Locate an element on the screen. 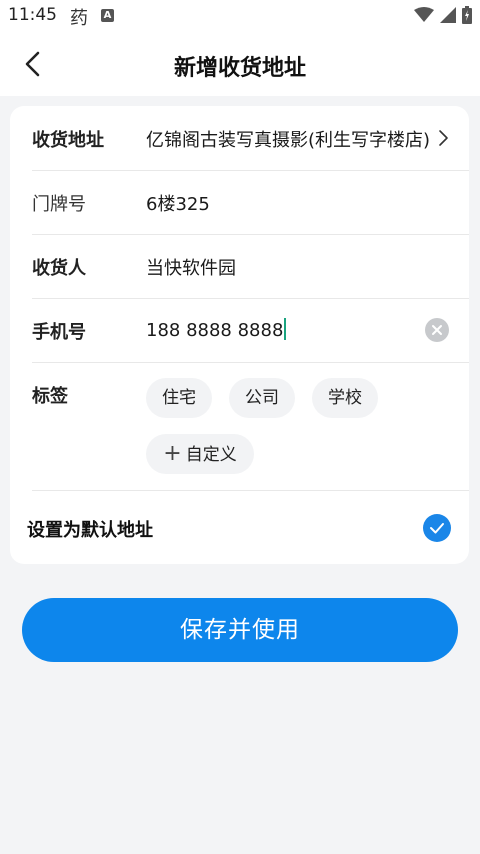 This screenshot has width=480, height=854. clear-button is located at coordinates (437, 330).